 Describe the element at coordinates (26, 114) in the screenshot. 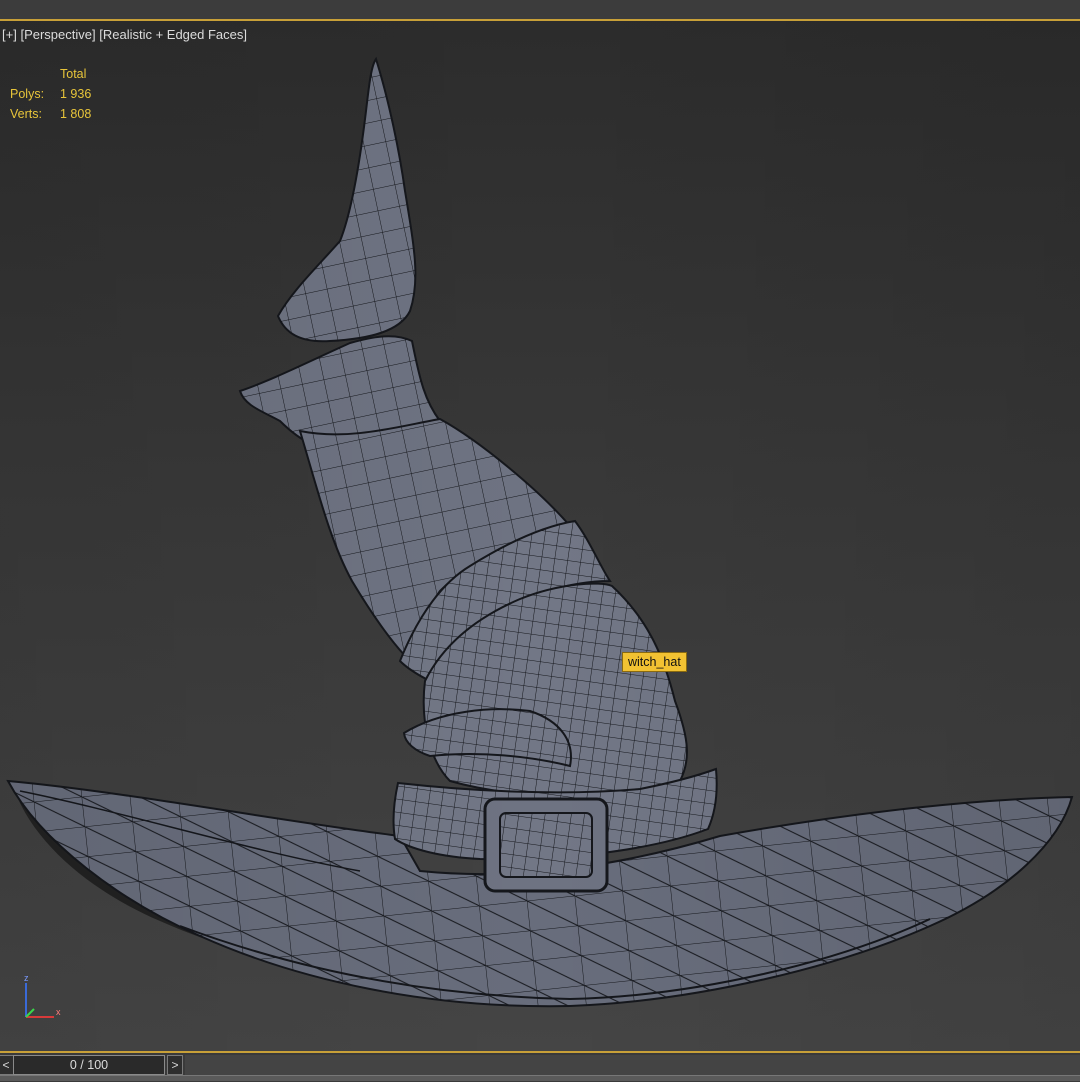

I see `verts-label: Verts:` at that location.